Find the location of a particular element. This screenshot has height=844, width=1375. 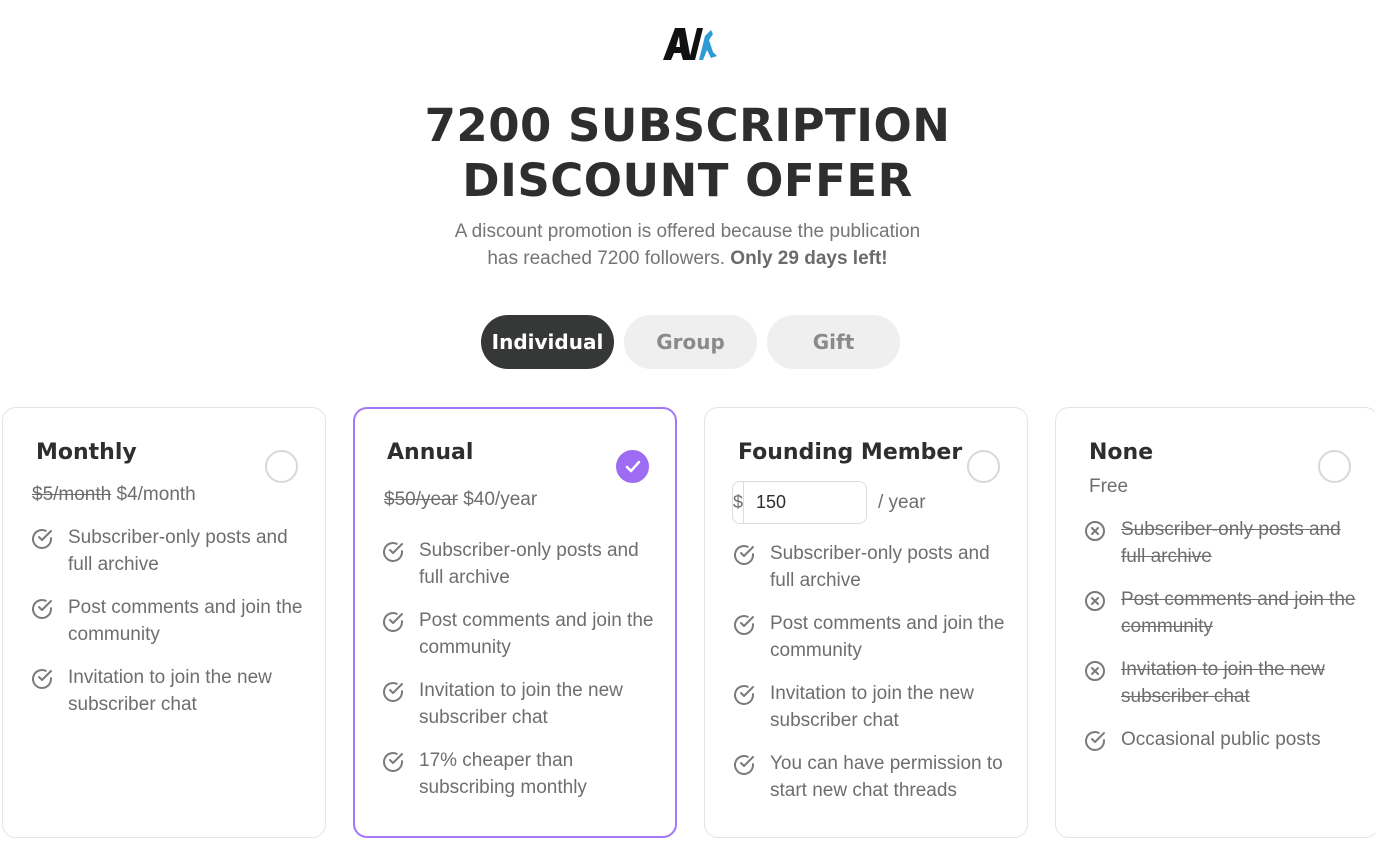

tab-group: Group is located at coordinates (690, 342).